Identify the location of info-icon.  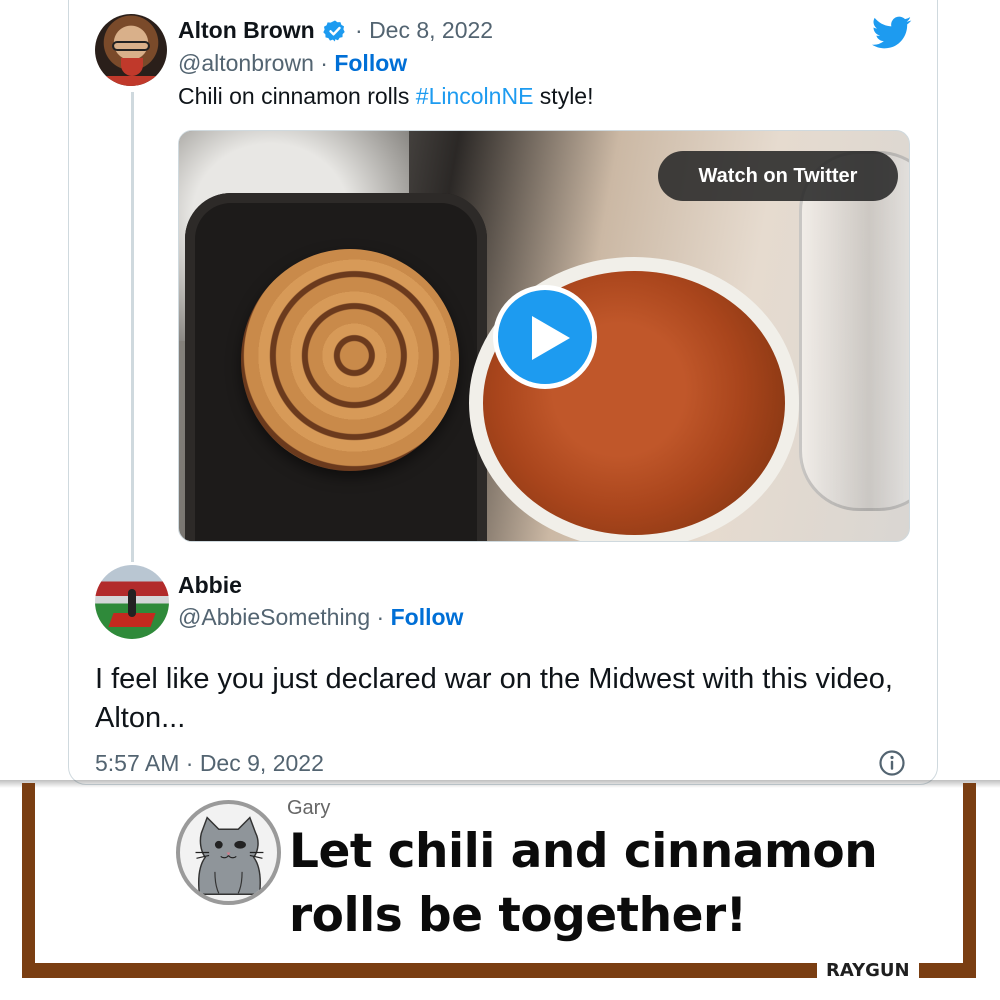
(892, 763).